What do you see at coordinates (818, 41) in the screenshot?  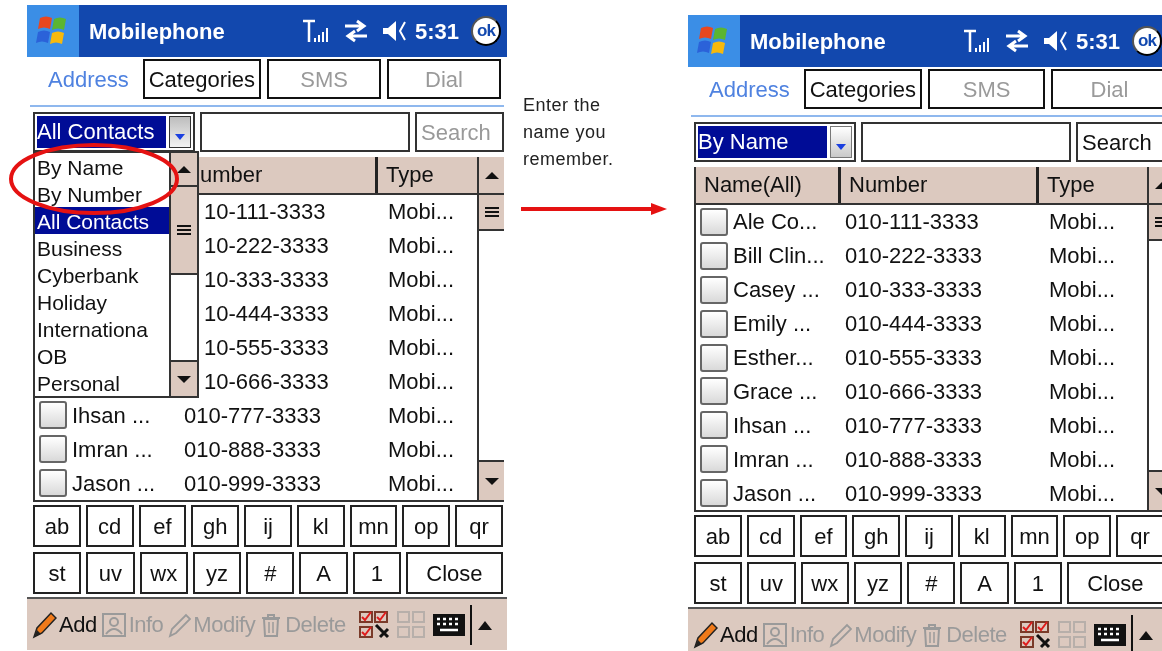 I see `window-title: Mobilephone` at bounding box center [818, 41].